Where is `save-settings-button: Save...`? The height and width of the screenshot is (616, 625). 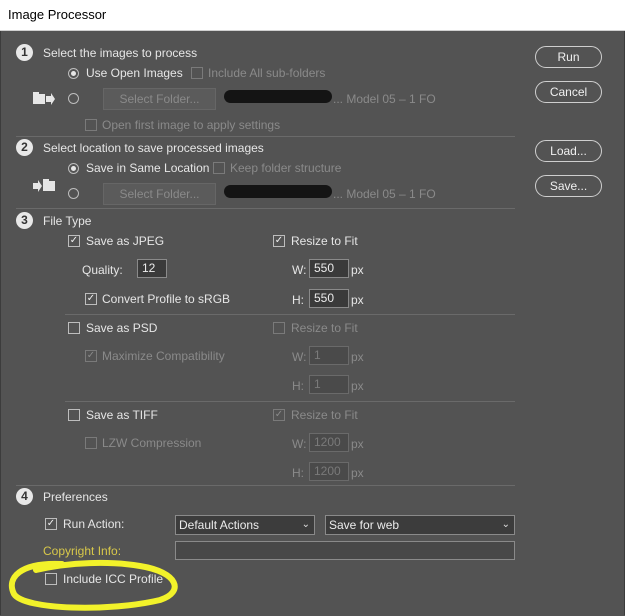 save-settings-button: Save... is located at coordinates (568, 186).